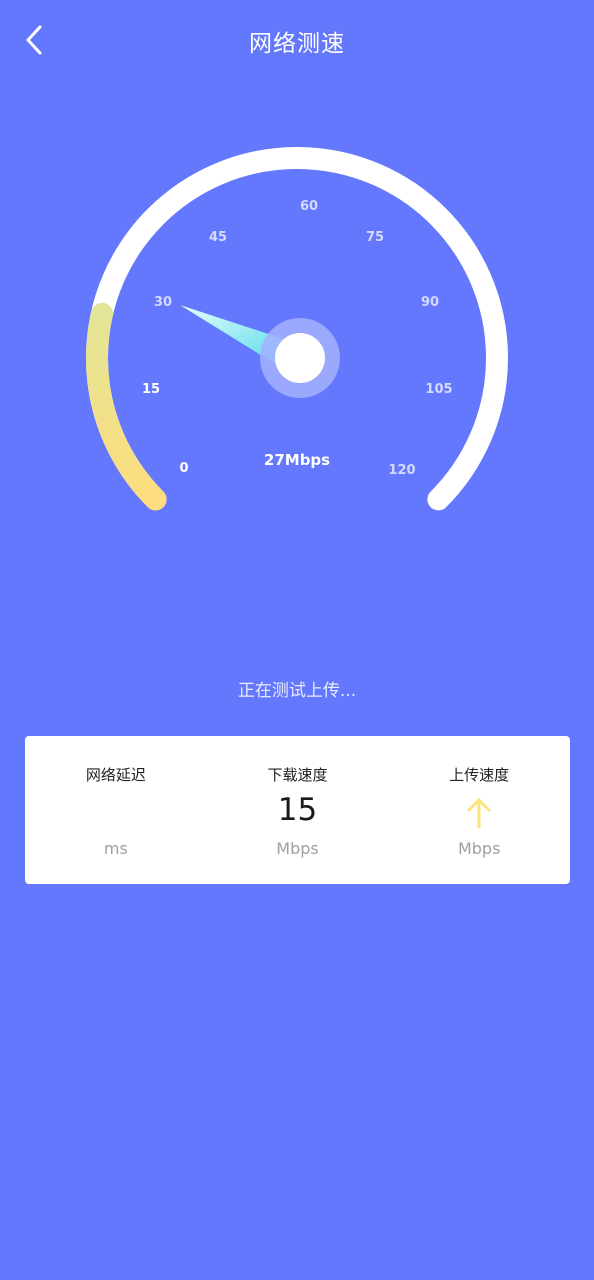 The image size is (594, 1280). I want to click on download-stat: 下载速度 15 Mbps, so click(298, 810).